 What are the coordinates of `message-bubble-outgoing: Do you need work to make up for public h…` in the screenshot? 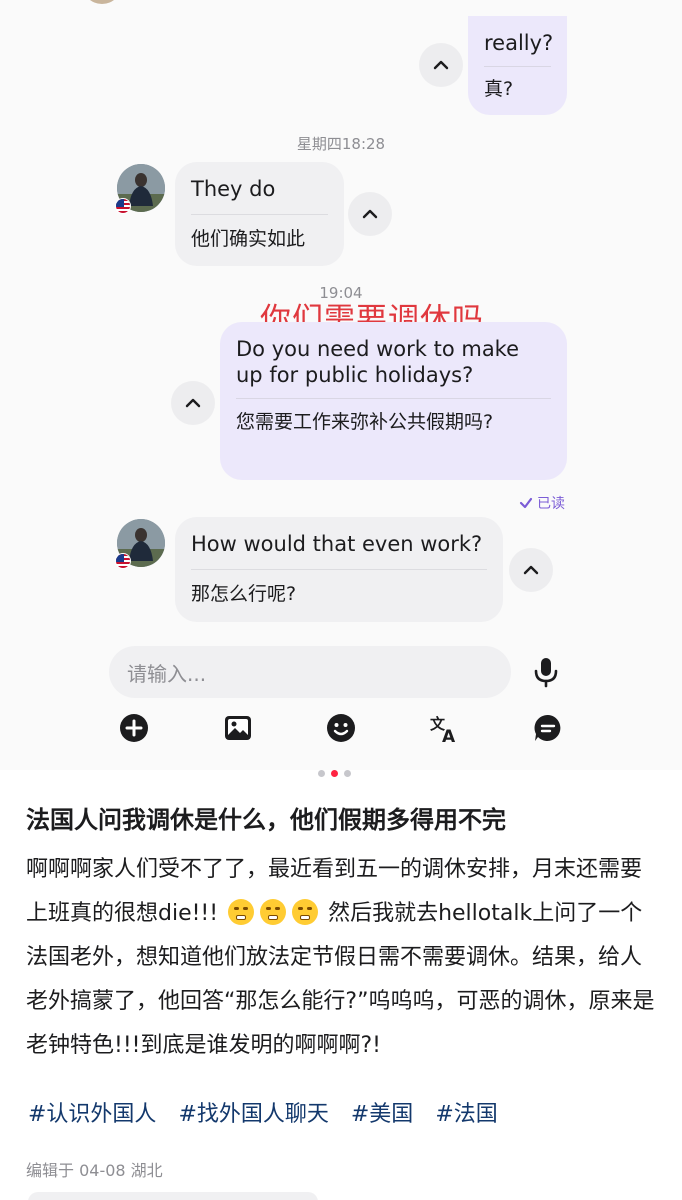 It's located at (393, 401).